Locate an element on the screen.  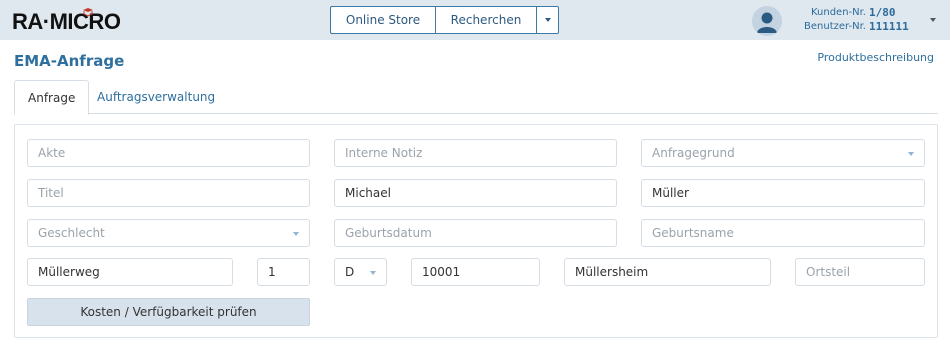
geburtsname-input: Geburtsname is located at coordinates (783, 233).